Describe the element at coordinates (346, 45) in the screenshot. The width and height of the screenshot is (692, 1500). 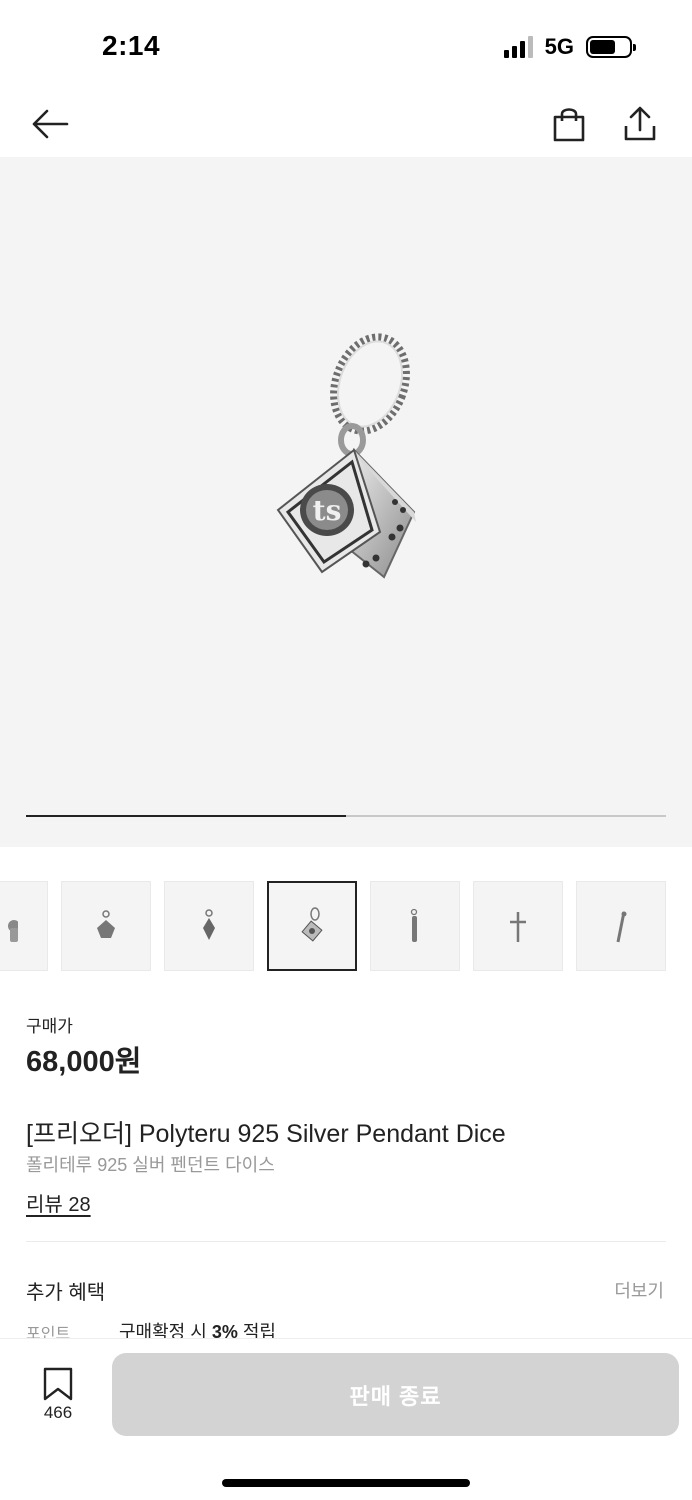
I see `status-bar: 2:14 5G` at that location.